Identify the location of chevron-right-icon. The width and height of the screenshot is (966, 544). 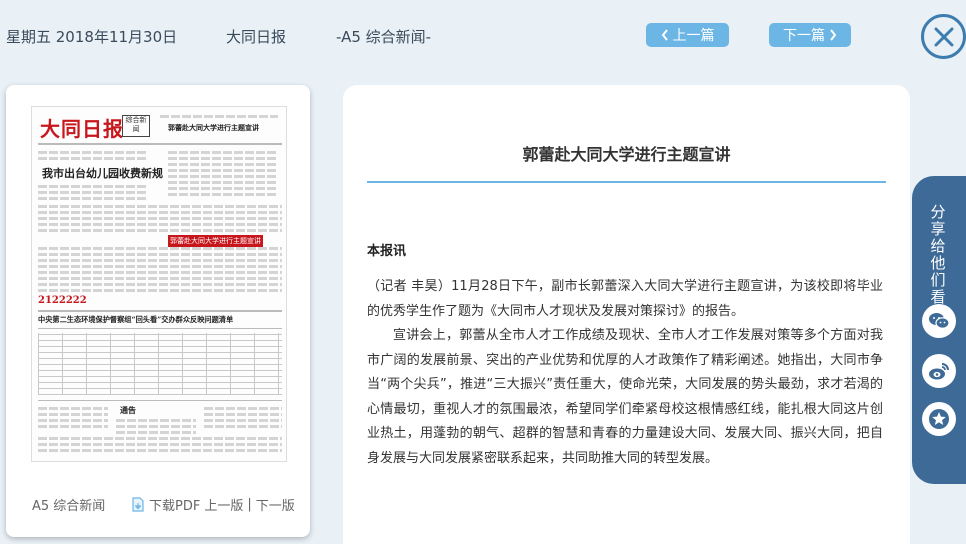
(833, 35).